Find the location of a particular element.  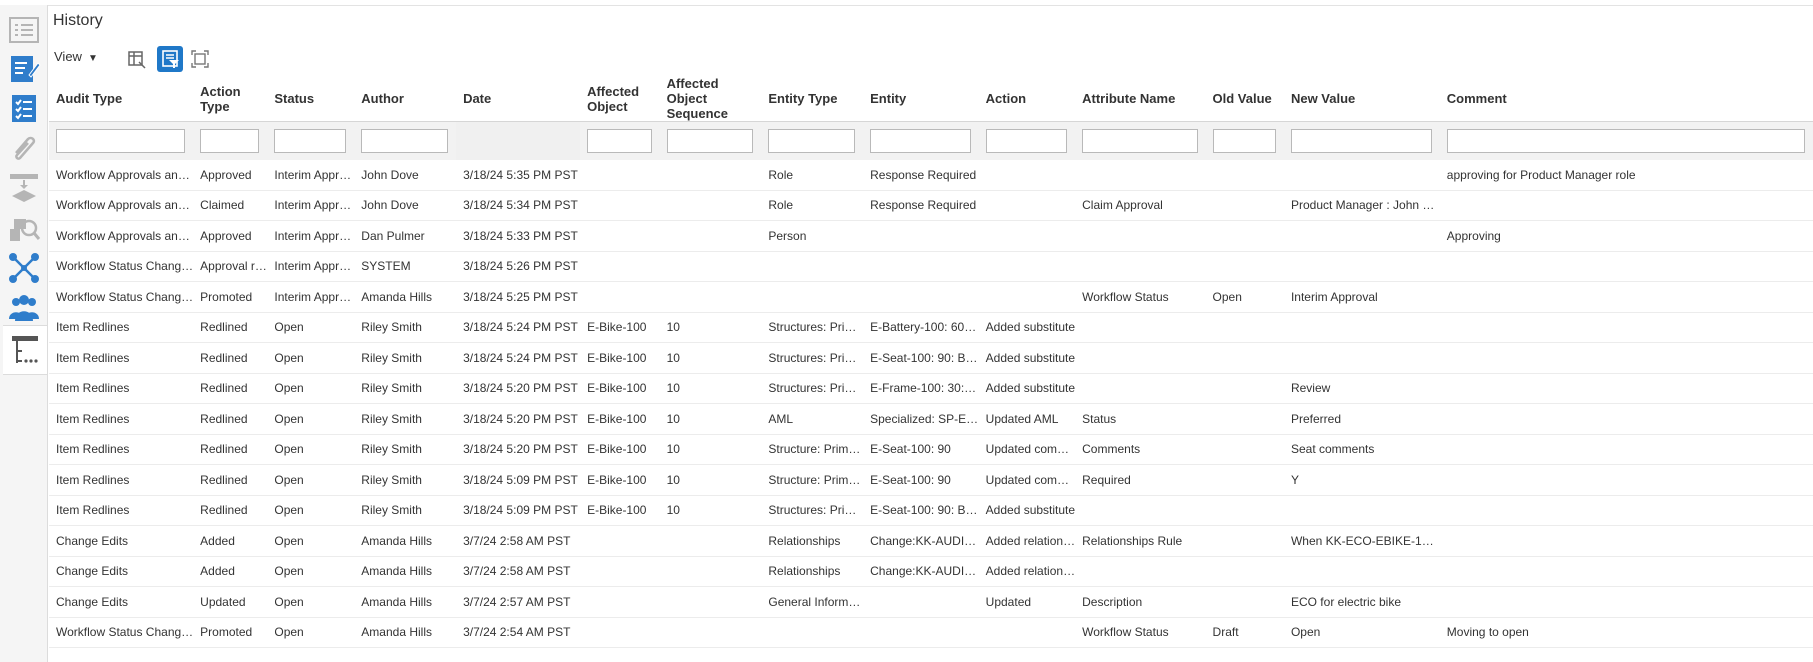

filter-input-action-type is located at coordinates (230, 141).